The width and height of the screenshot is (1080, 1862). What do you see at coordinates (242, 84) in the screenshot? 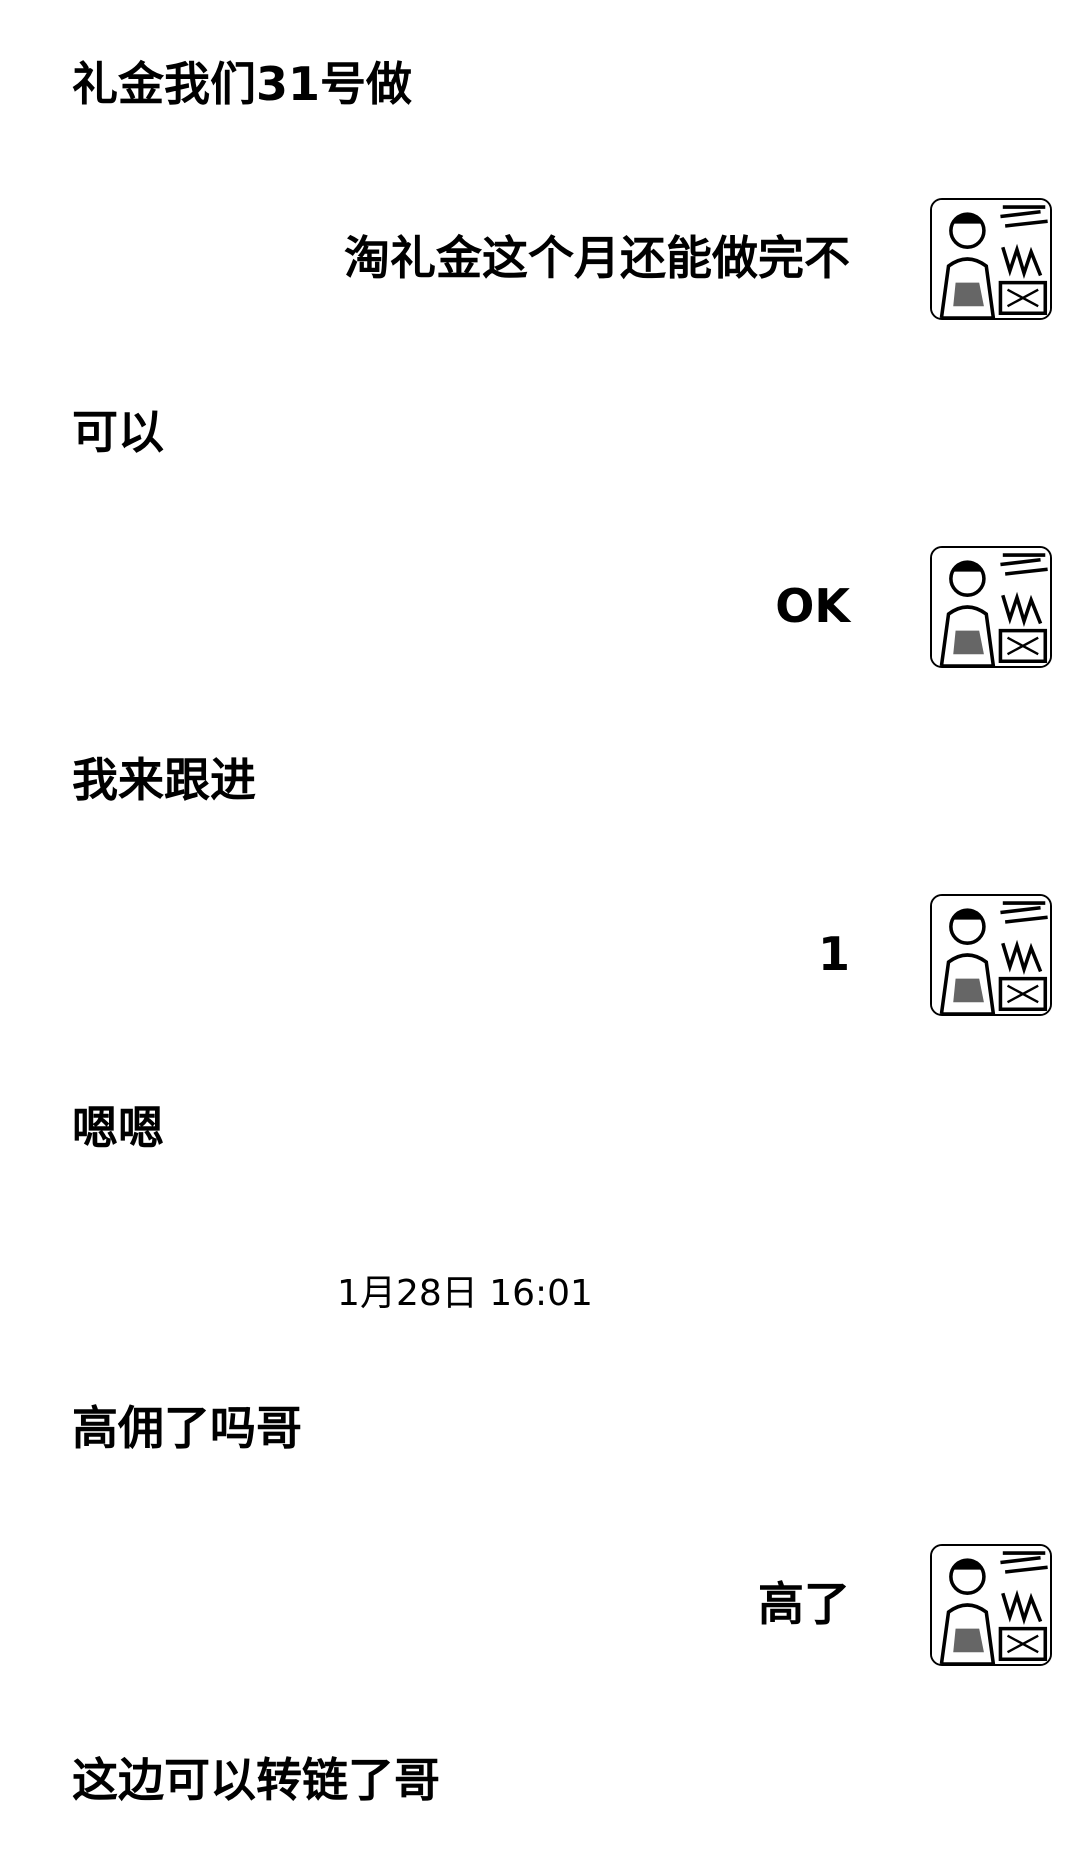
I see `message-received: 礼金我们31号做` at bounding box center [242, 84].